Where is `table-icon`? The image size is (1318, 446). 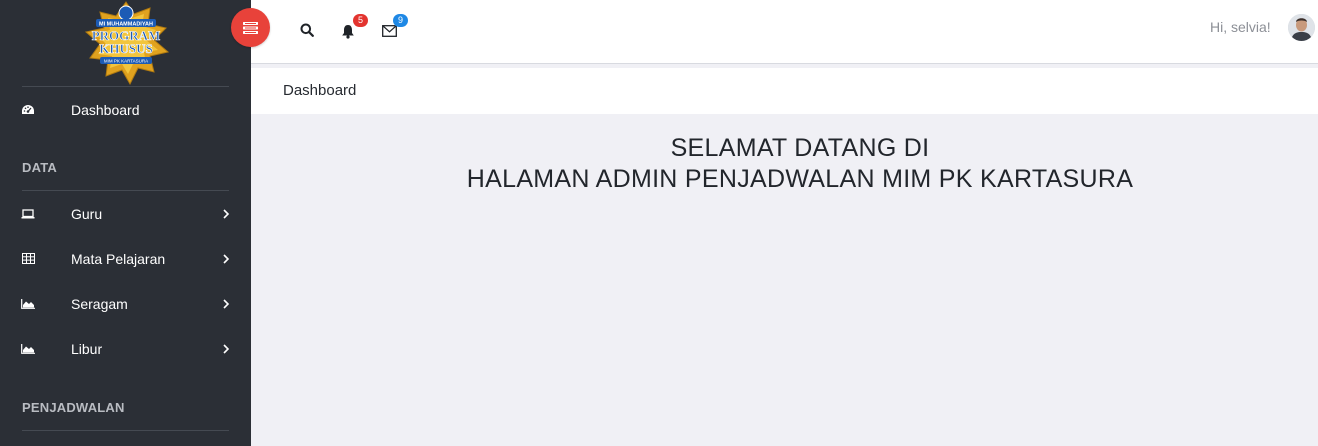 table-icon is located at coordinates (28, 259).